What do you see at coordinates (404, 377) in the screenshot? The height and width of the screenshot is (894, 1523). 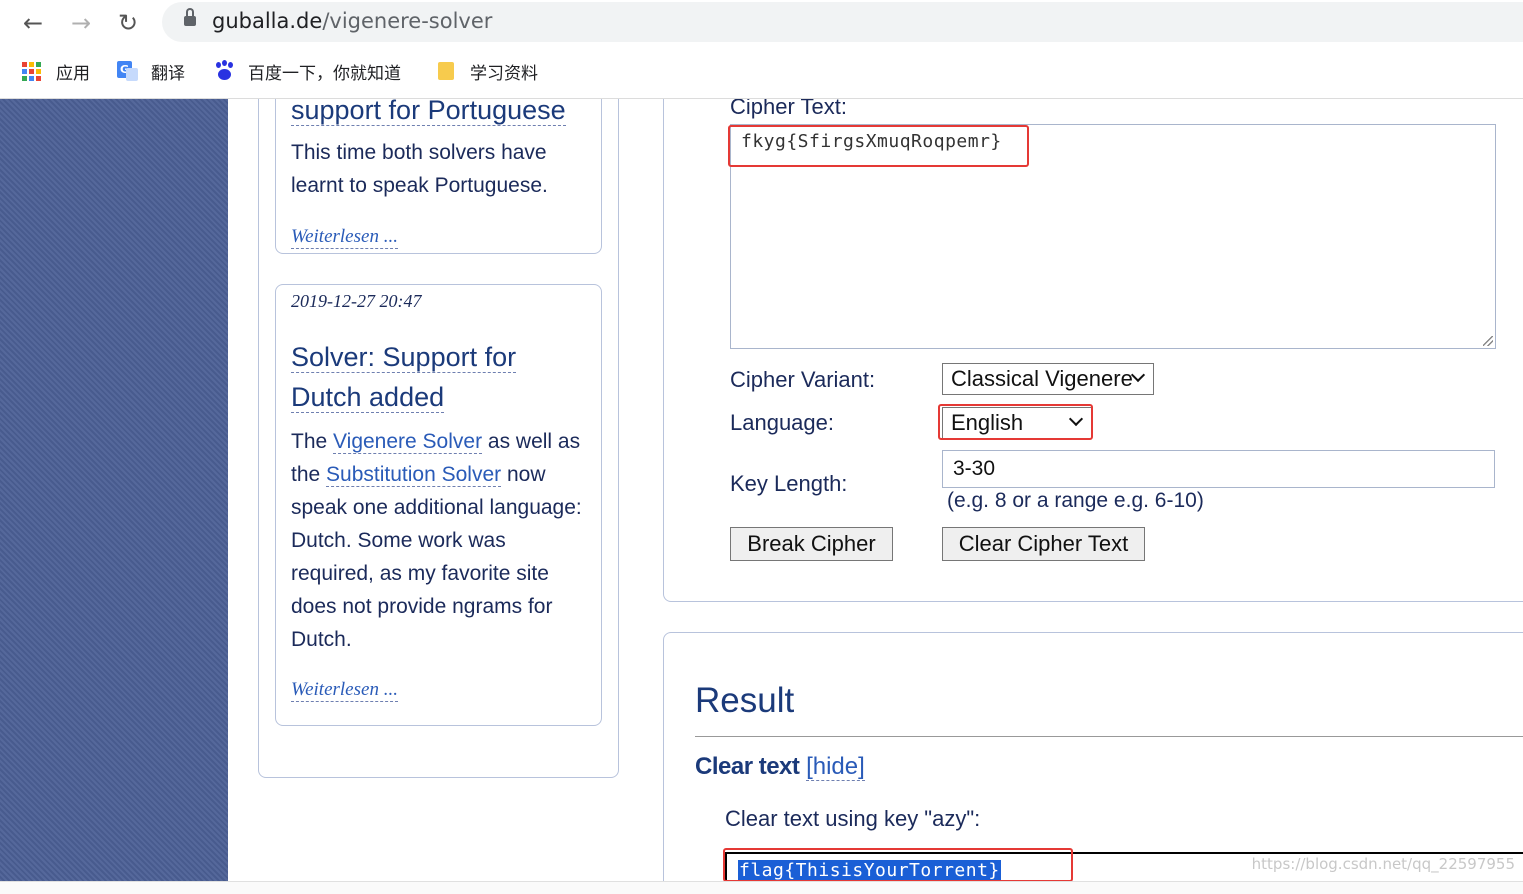 I see `news-title: Solver: Support for Dutch added` at bounding box center [404, 377].